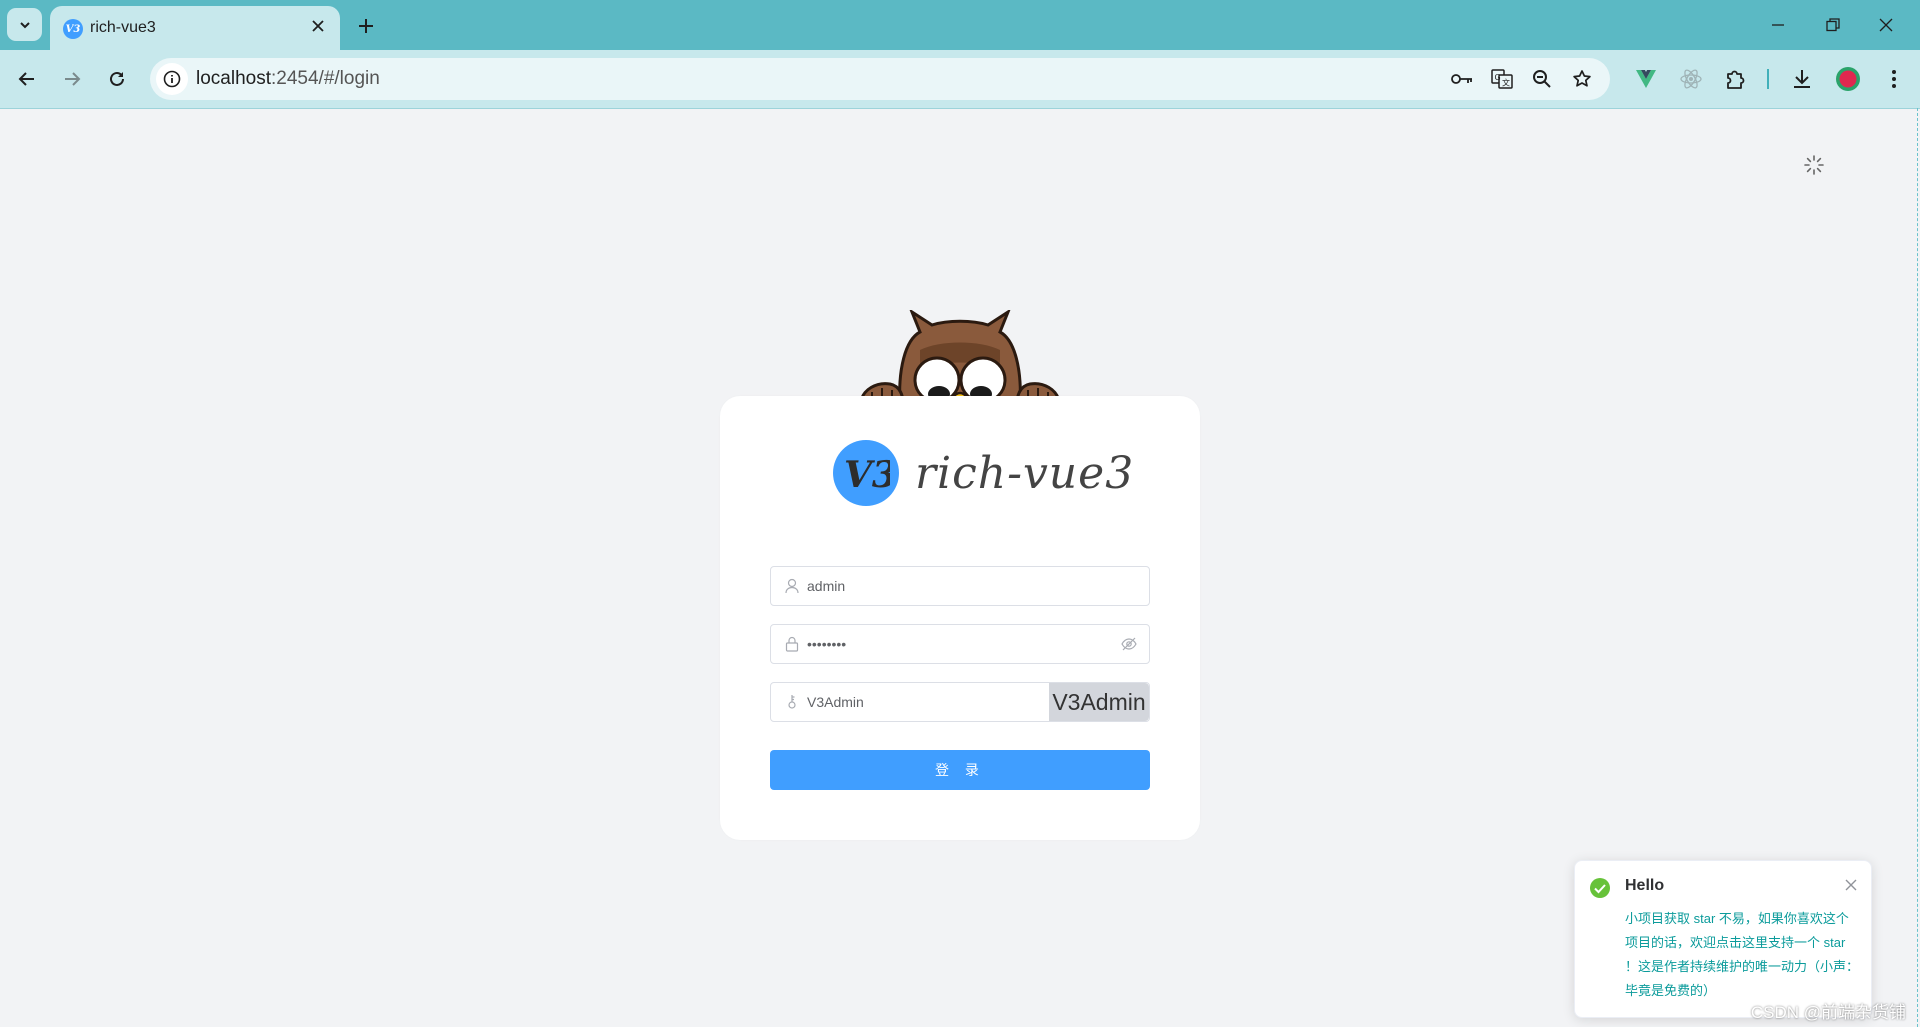 The height and width of the screenshot is (1027, 1920). Describe the element at coordinates (960, 360) in the screenshot. I see `owl-mascot-image` at that location.